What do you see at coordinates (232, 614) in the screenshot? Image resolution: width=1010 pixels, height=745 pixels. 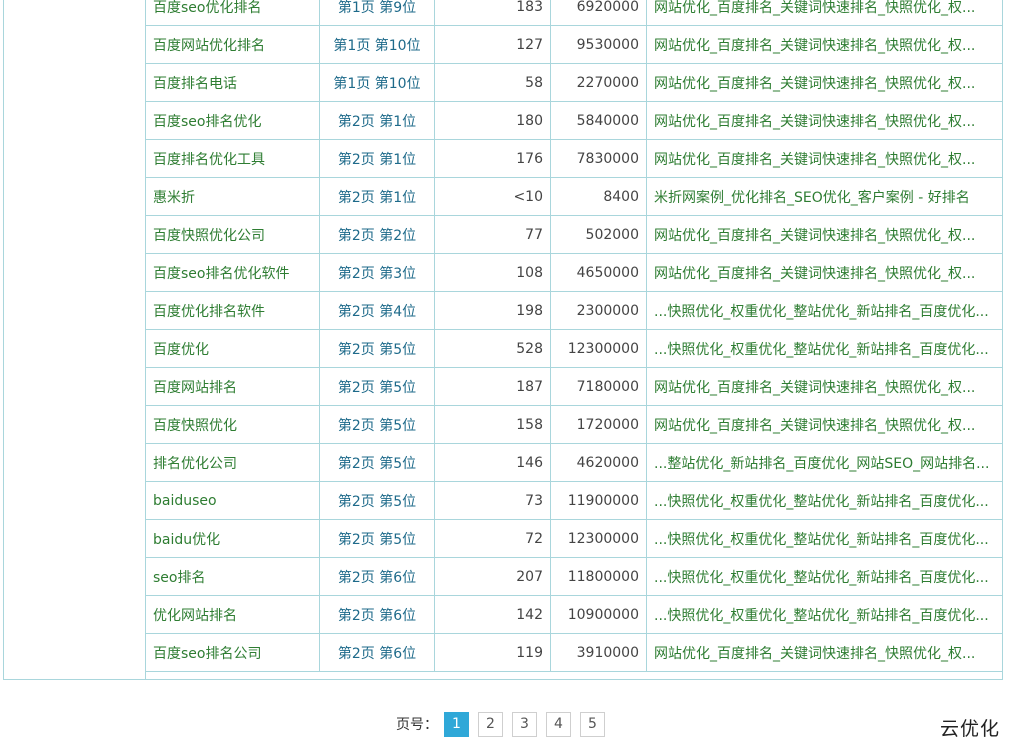 I see `keyword-cell: 优化网站排名` at bounding box center [232, 614].